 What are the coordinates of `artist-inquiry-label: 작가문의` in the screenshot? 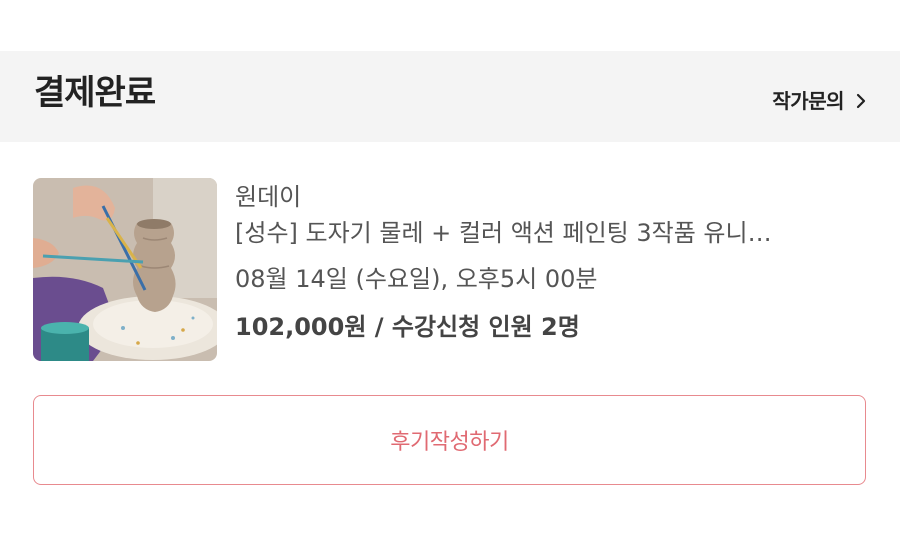 It's located at (808, 101).